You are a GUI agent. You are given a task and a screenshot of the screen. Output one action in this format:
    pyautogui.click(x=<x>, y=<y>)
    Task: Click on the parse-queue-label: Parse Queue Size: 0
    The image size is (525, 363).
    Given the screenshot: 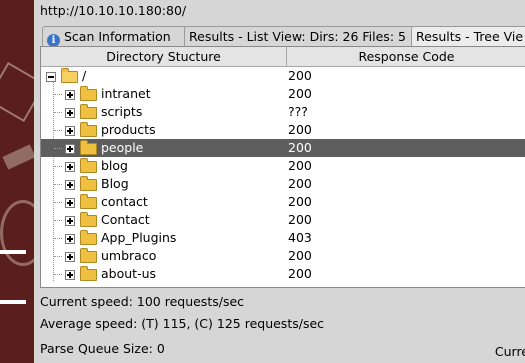 What is the action you would take?
    pyautogui.click(x=102, y=348)
    